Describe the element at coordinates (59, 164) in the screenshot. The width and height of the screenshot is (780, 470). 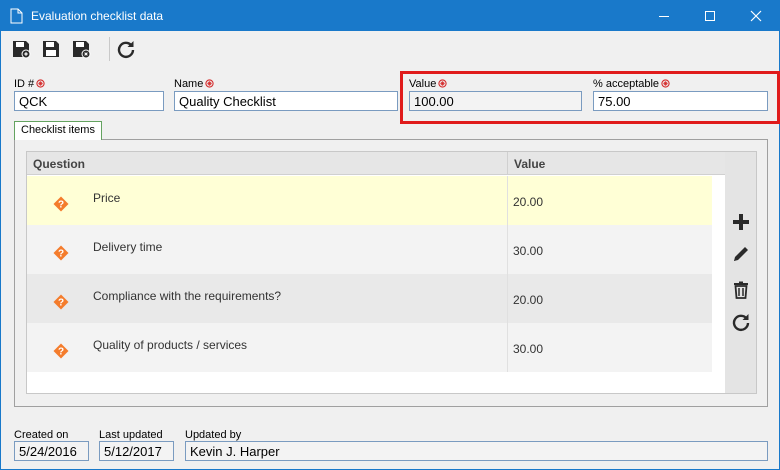
I see `column-header-question: Question` at that location.